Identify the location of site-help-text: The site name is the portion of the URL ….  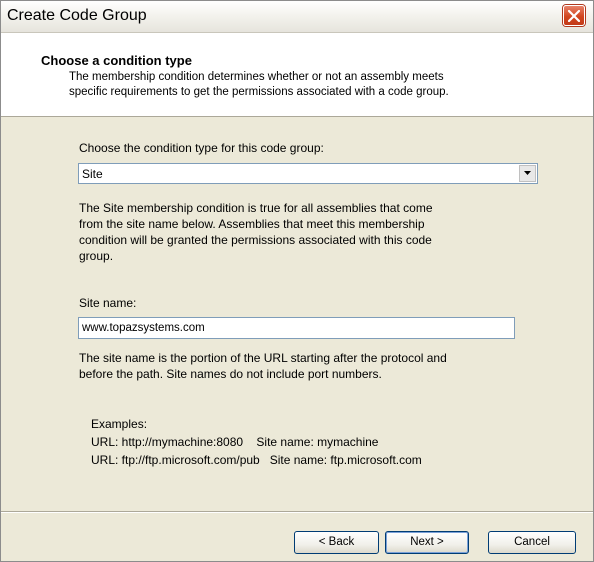
(309, 366).